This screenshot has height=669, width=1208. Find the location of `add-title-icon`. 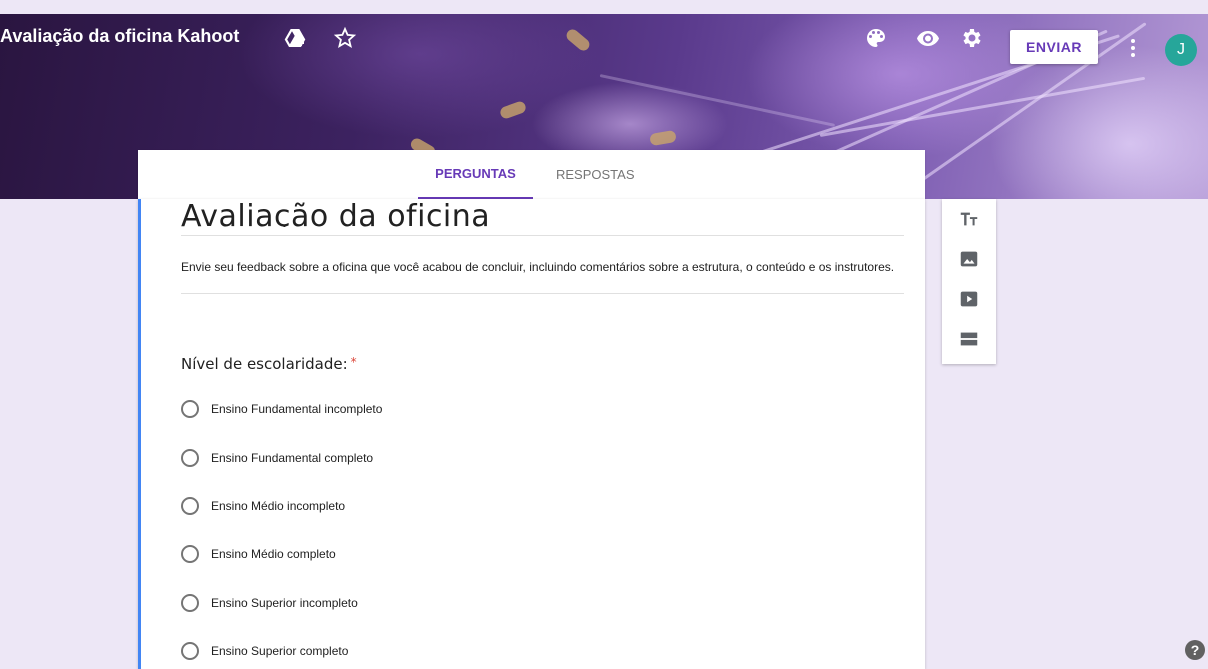

add-title-icon is located at coordinates (969, 219).